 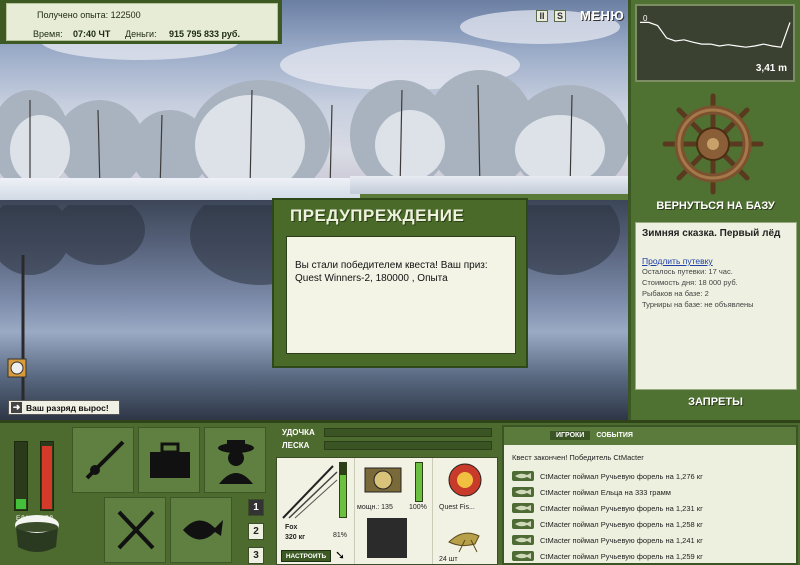 What do you see at coordinates (17, 368) in the screenshot?
I see `reel-icon` at bounding box center [17, 368].